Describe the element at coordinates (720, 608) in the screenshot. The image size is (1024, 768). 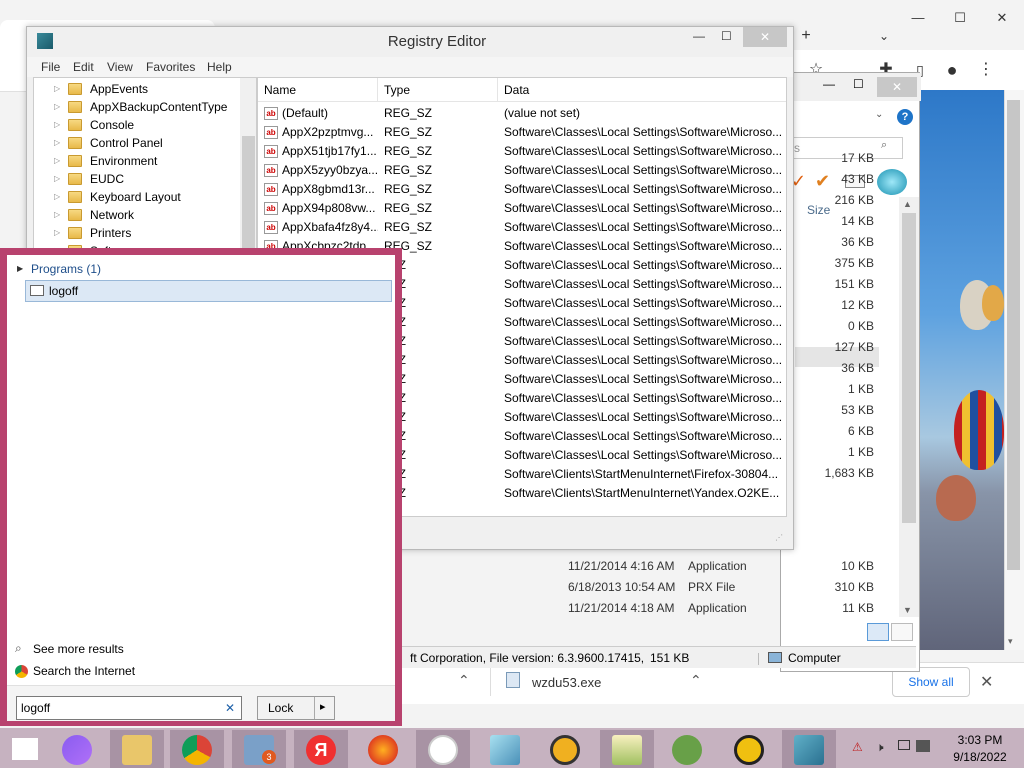
I see `file-row: 11/21/2014 4:18 AM Application 11 KB` at that location.